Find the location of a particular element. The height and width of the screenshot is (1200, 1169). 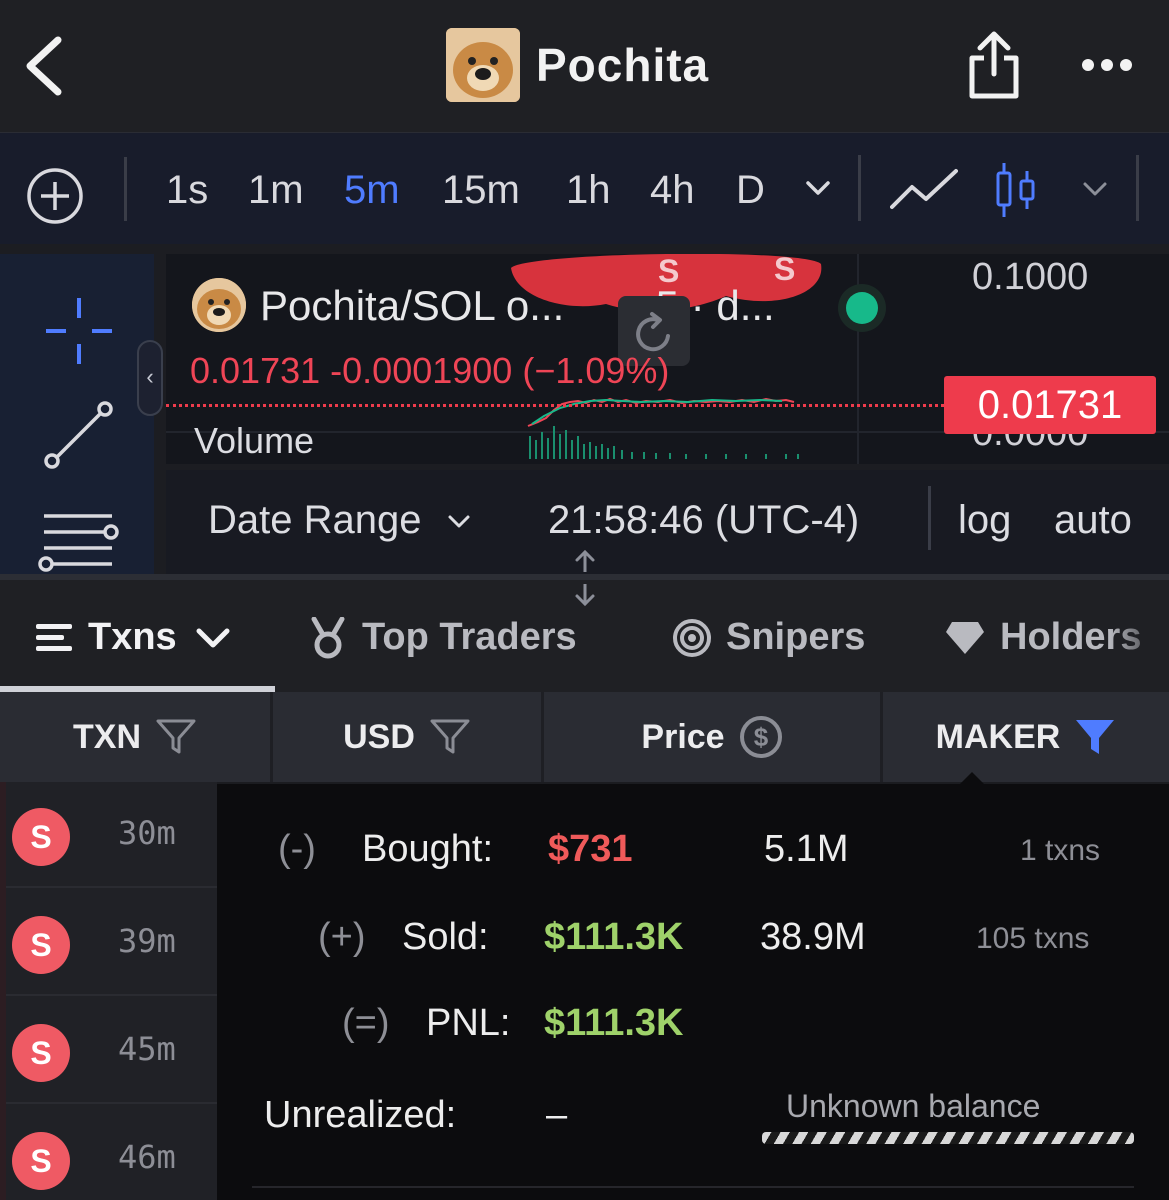

txn-list: S 30m S 39m S 45m S 46m is located at coordinates (108, 991).